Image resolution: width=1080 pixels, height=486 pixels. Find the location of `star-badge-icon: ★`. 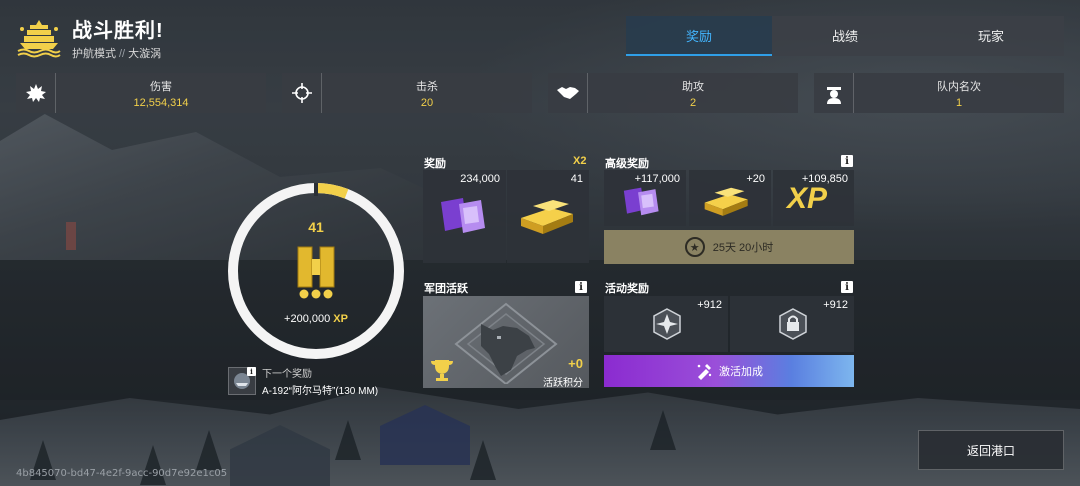

star-badge-icon: ★ is located at coordinates (694, 247).